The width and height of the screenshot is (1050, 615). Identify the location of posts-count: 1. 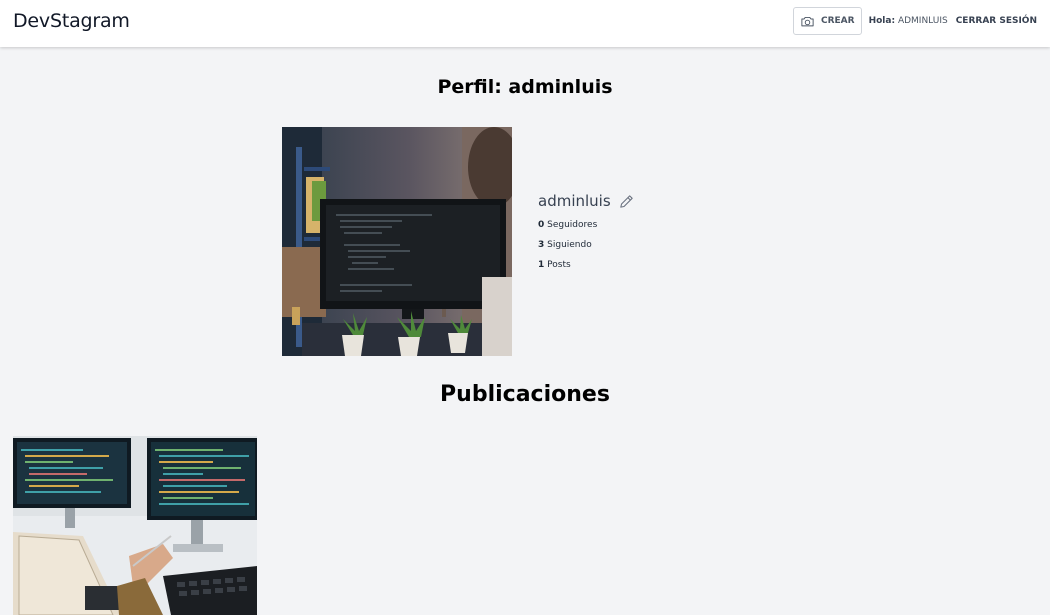
(541, 265).